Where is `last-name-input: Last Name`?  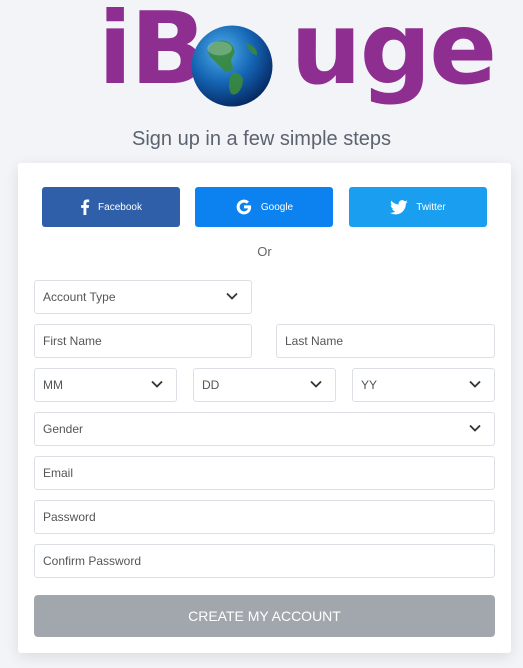 last-name-input: Last Name is located at coordinates (385, 341).